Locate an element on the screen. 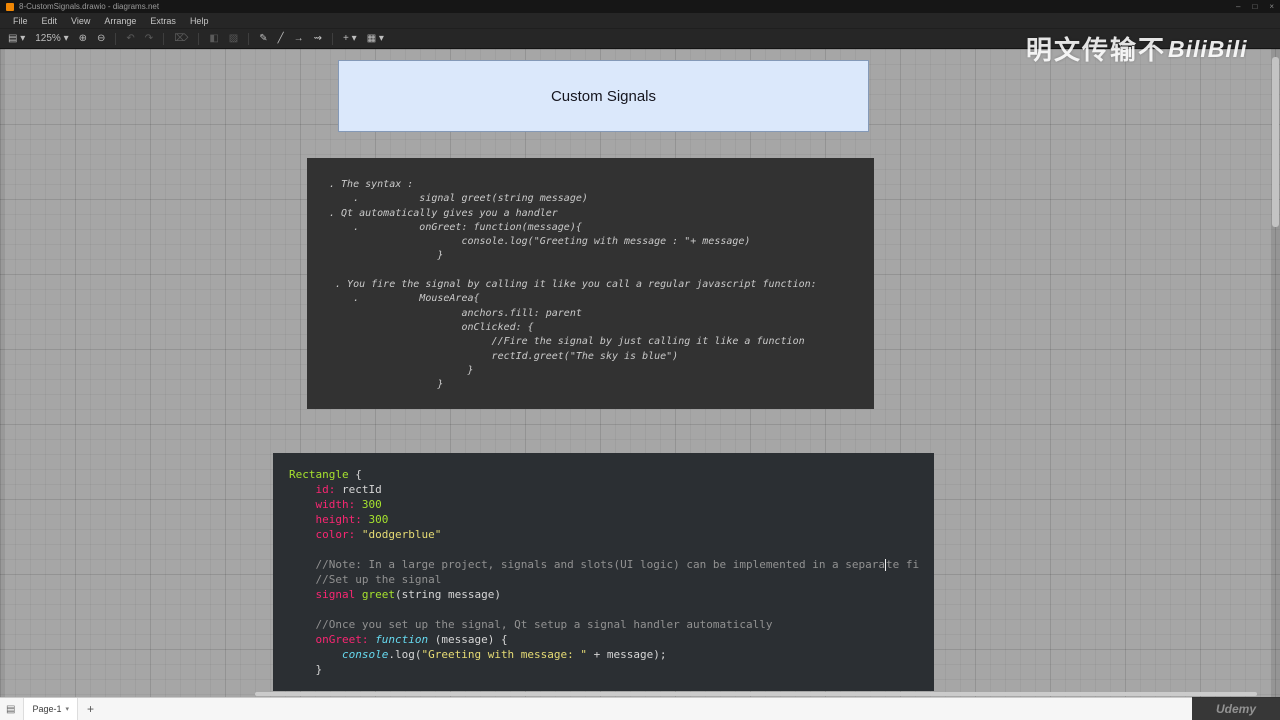 This screenshot has width=1280, height=720. code-line: //Set up the signal is located at coordinates (611, 579).